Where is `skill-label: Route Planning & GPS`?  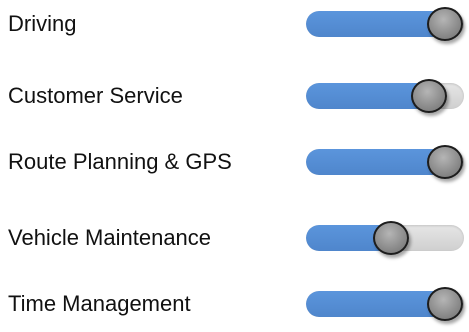
skill-label: Route Planning & GPS is located at coordinates (120, 161).